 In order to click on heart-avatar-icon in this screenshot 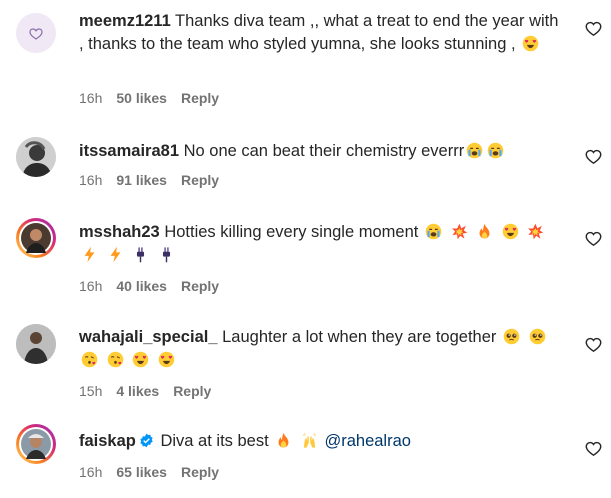, I will do `click(36, 33)`.